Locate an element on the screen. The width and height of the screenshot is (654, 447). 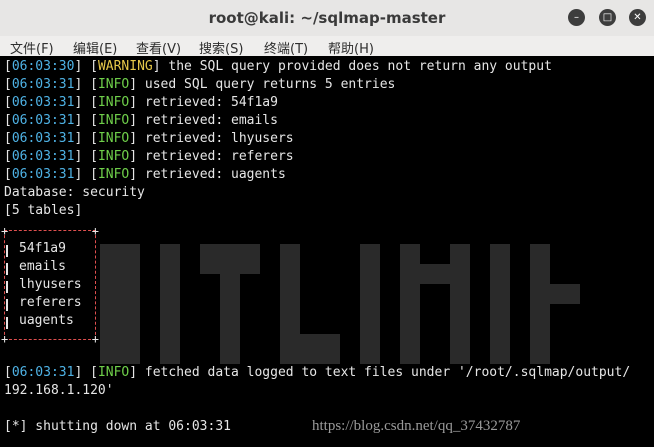
log-line-5: [06:03:31] [INFO] retrieved: lhyusers is located at coordinates (149, 138).